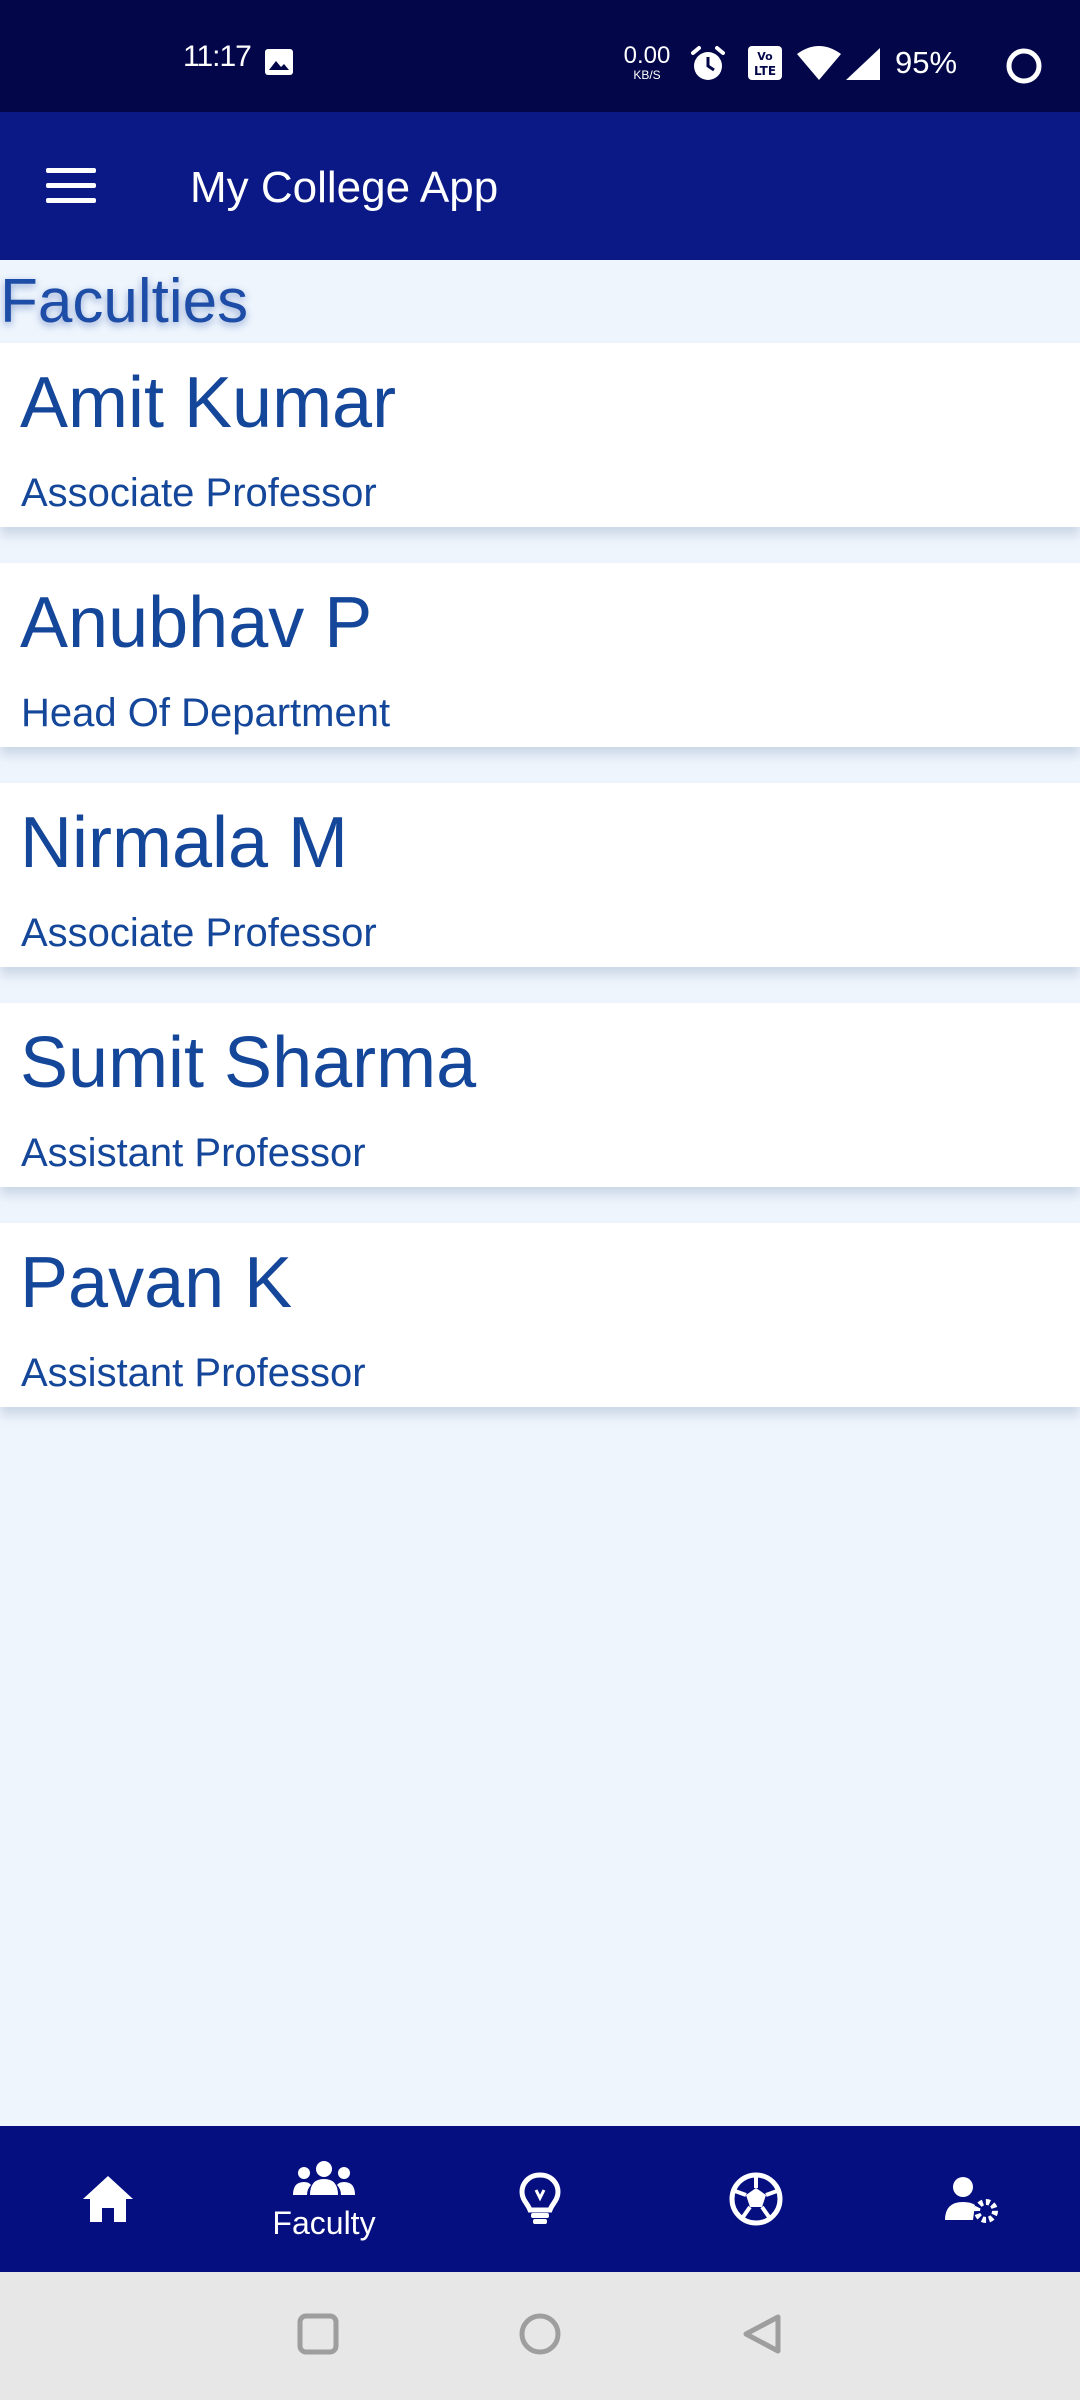 Image resolution: width=1080 pixels, height=2400 pixels. I want to click on app-title: My College App, so click(344, 187).